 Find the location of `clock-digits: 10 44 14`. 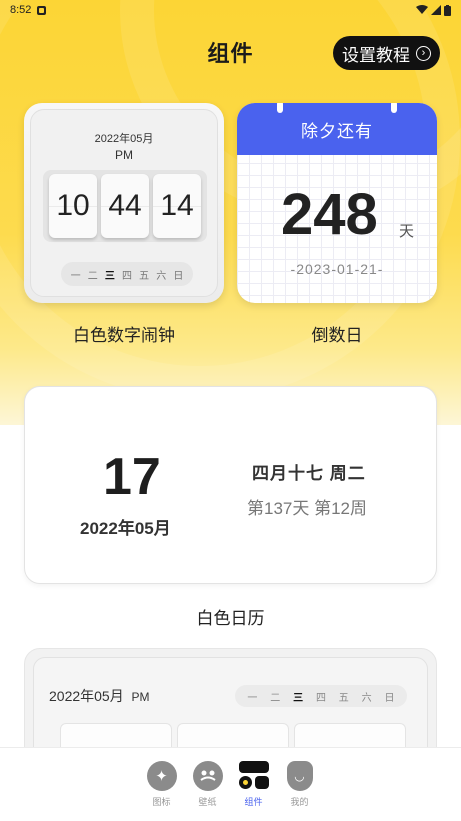

clock-digits: 10 44 14 is located at coordinates (125, 206).